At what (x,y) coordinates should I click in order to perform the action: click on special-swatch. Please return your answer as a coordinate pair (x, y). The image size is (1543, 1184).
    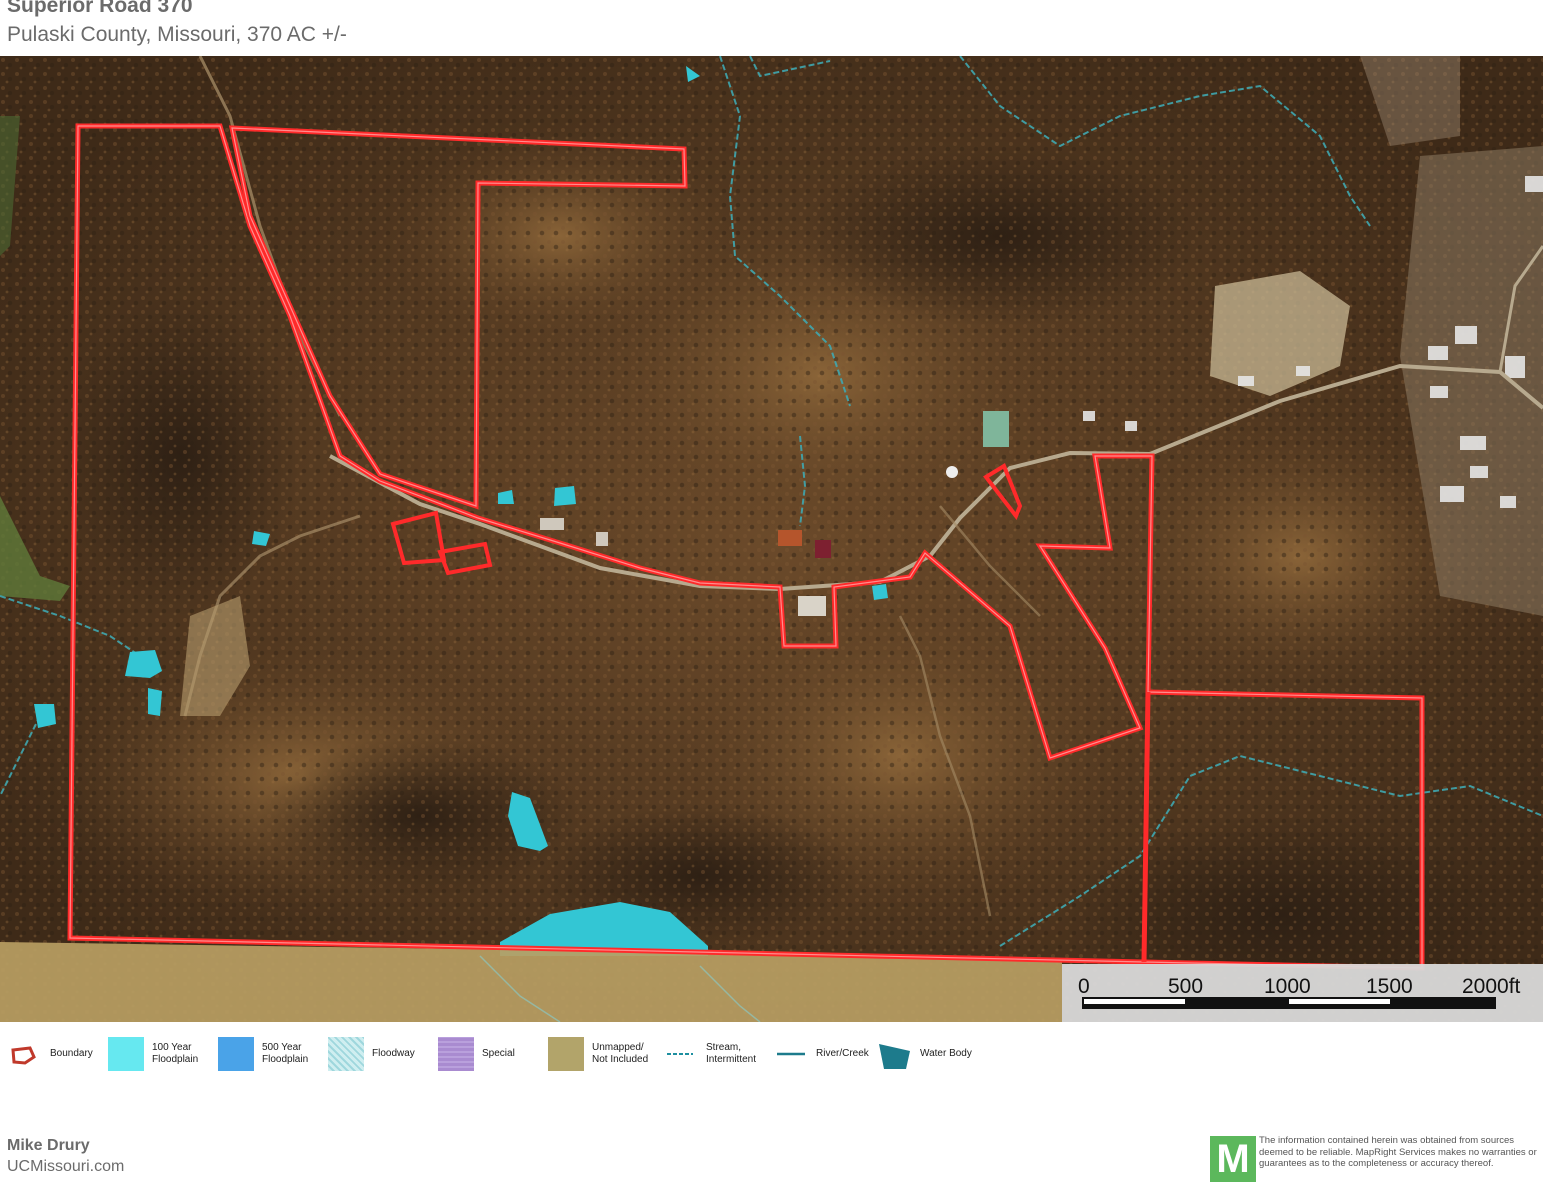
    Looking at the image, I should click on (456, 1054).